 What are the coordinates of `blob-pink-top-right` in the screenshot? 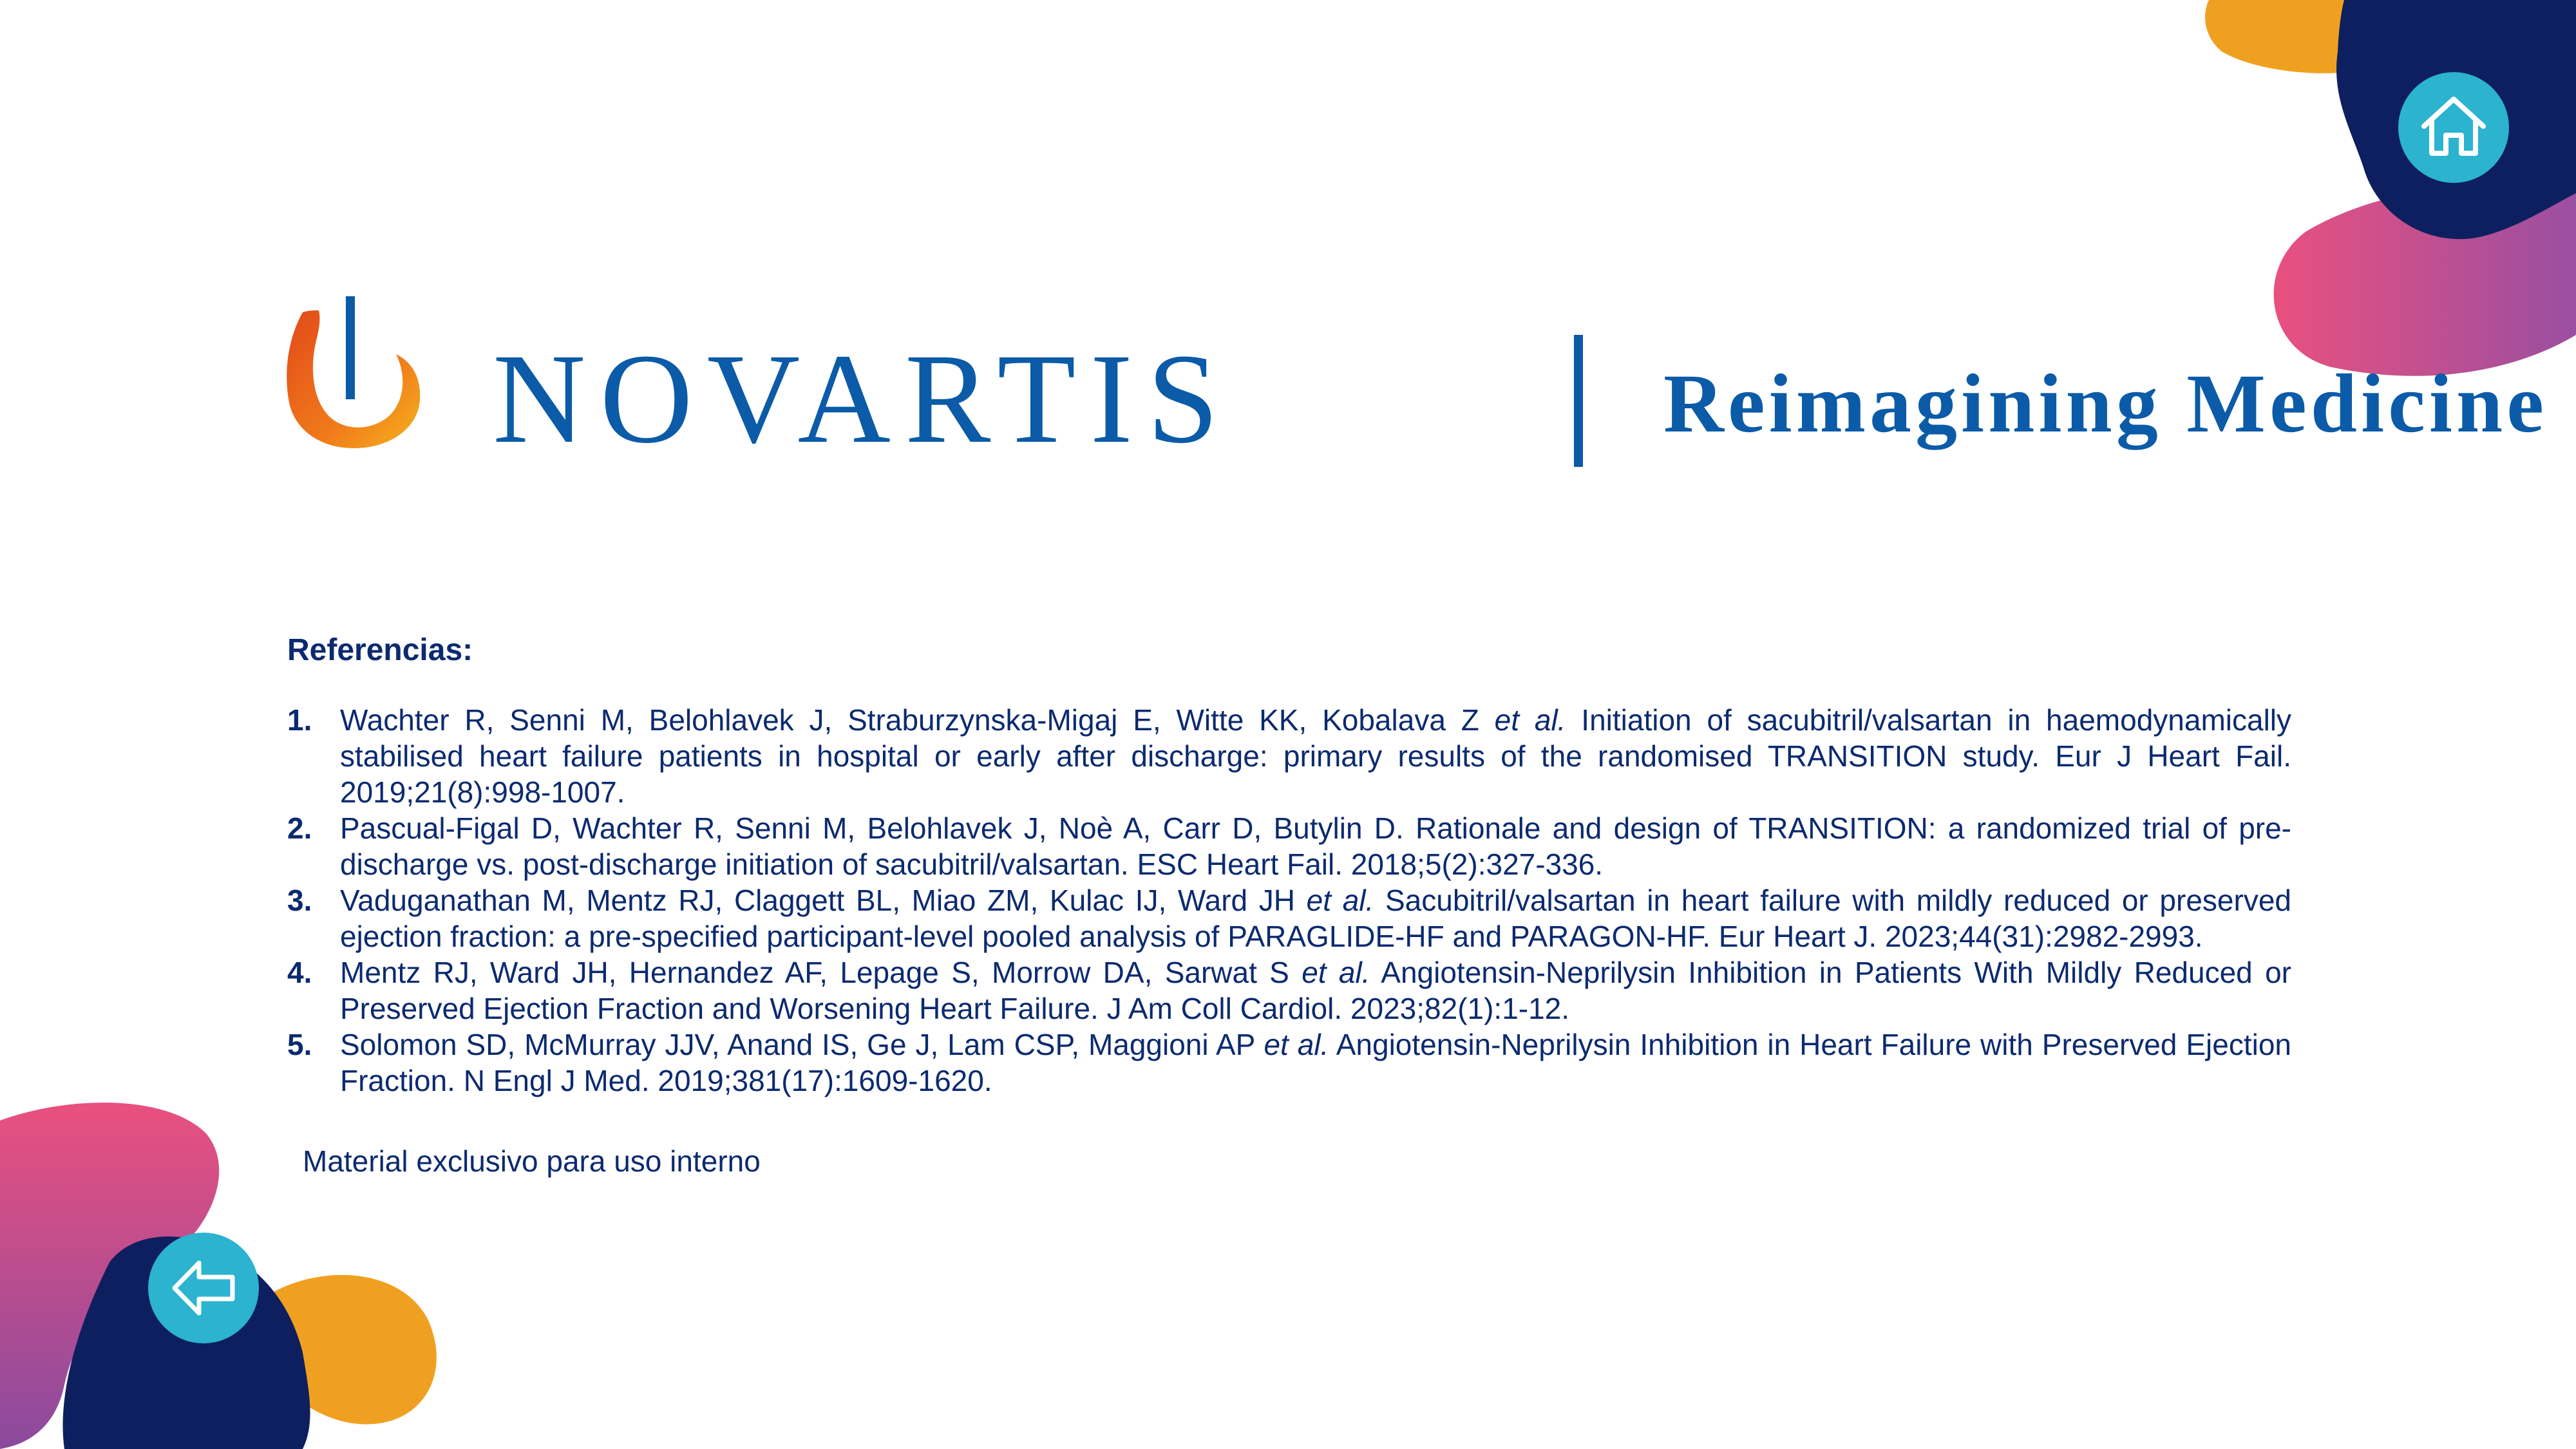 It's located at (2425, 275).